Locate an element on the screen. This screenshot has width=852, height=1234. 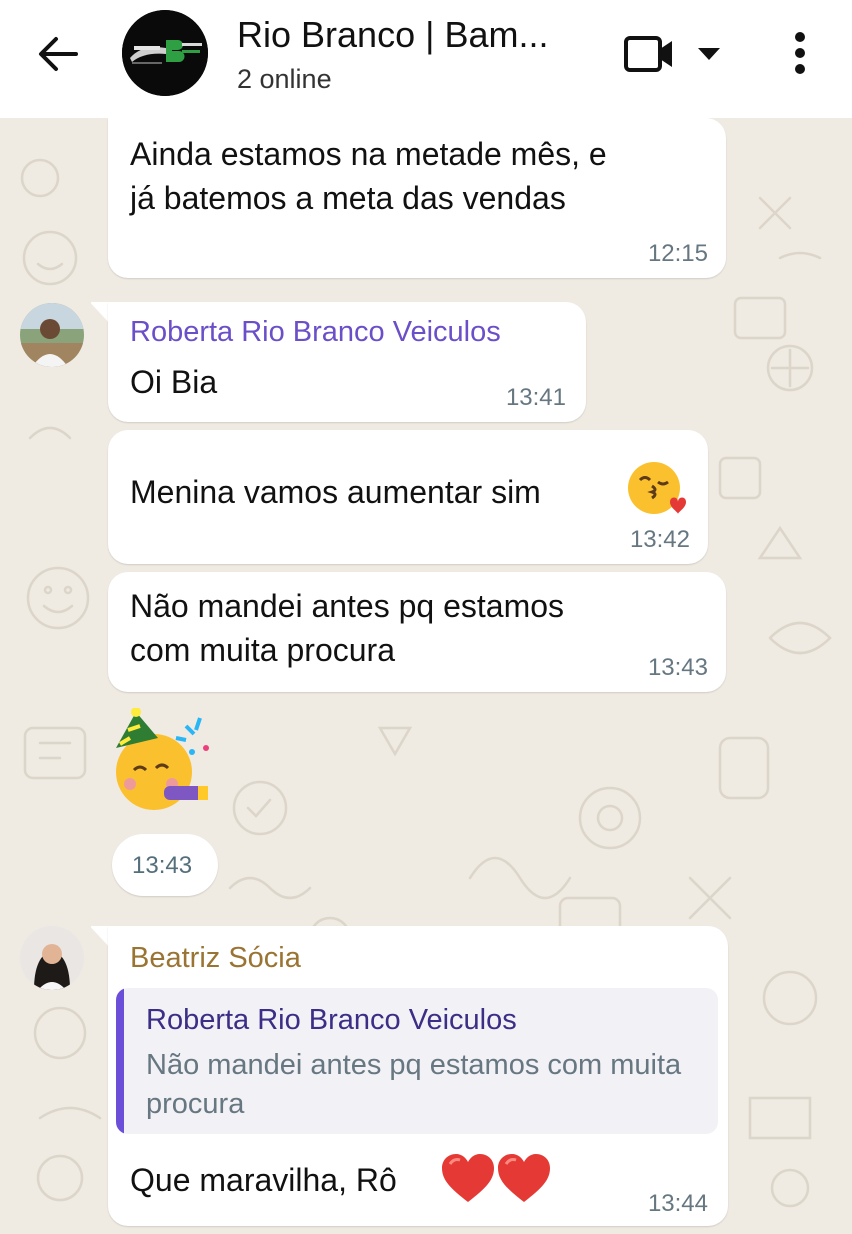
chat-header: Rio Branco | Bam... 2 online is located at coordinates (426, 59).